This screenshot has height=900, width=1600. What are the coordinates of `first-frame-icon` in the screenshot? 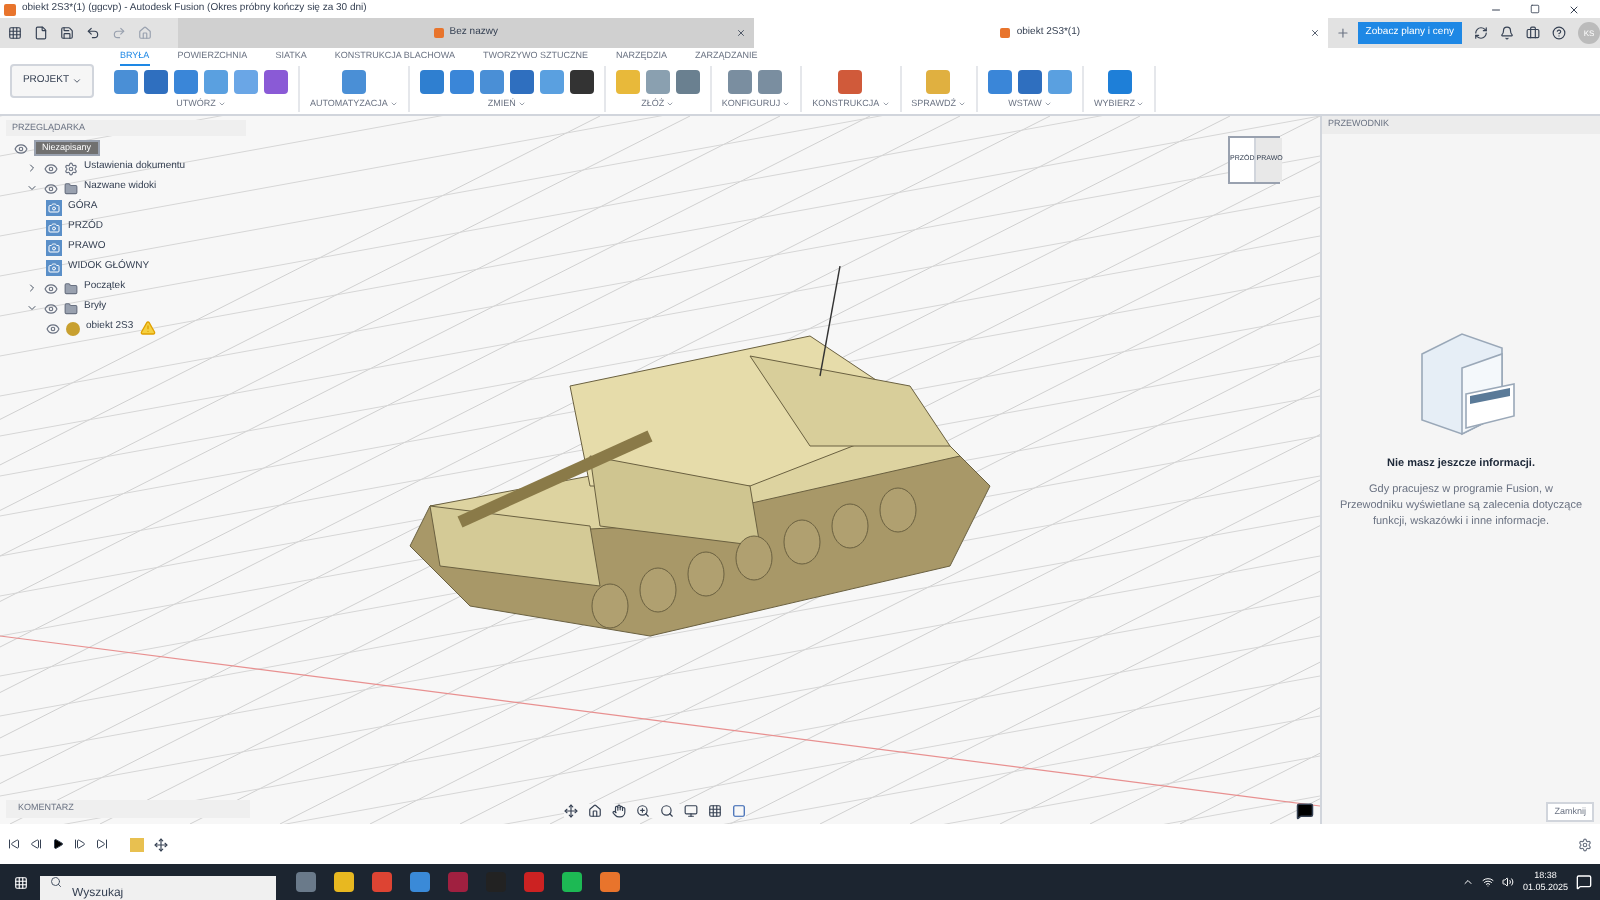 It's located at (14, 844).